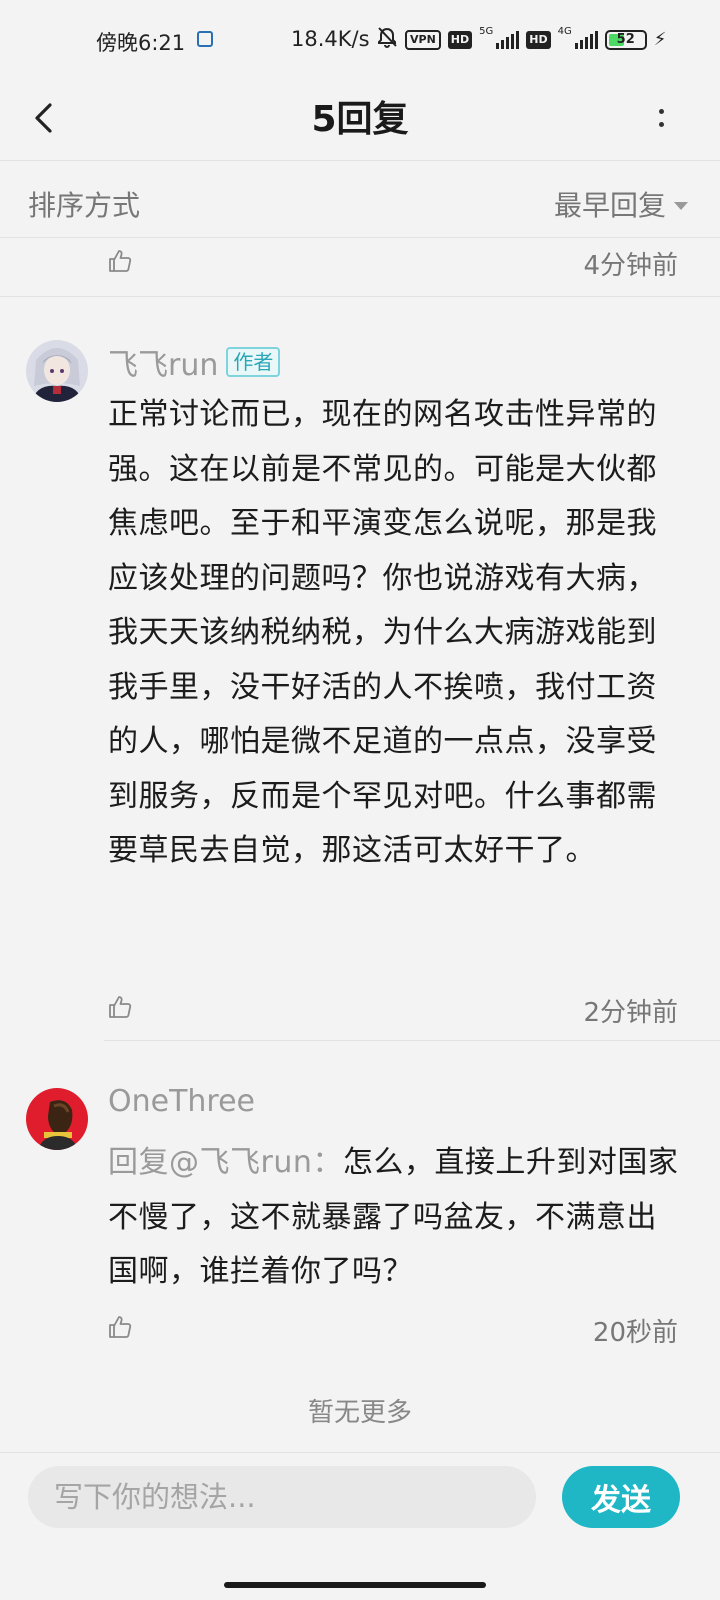 The height and width of the screenshot is (1600, 720). What do you see at coordinates (486, 31) in the screenshot?
I see `net-5g-label: 5G` at bounding box center [486, 31].